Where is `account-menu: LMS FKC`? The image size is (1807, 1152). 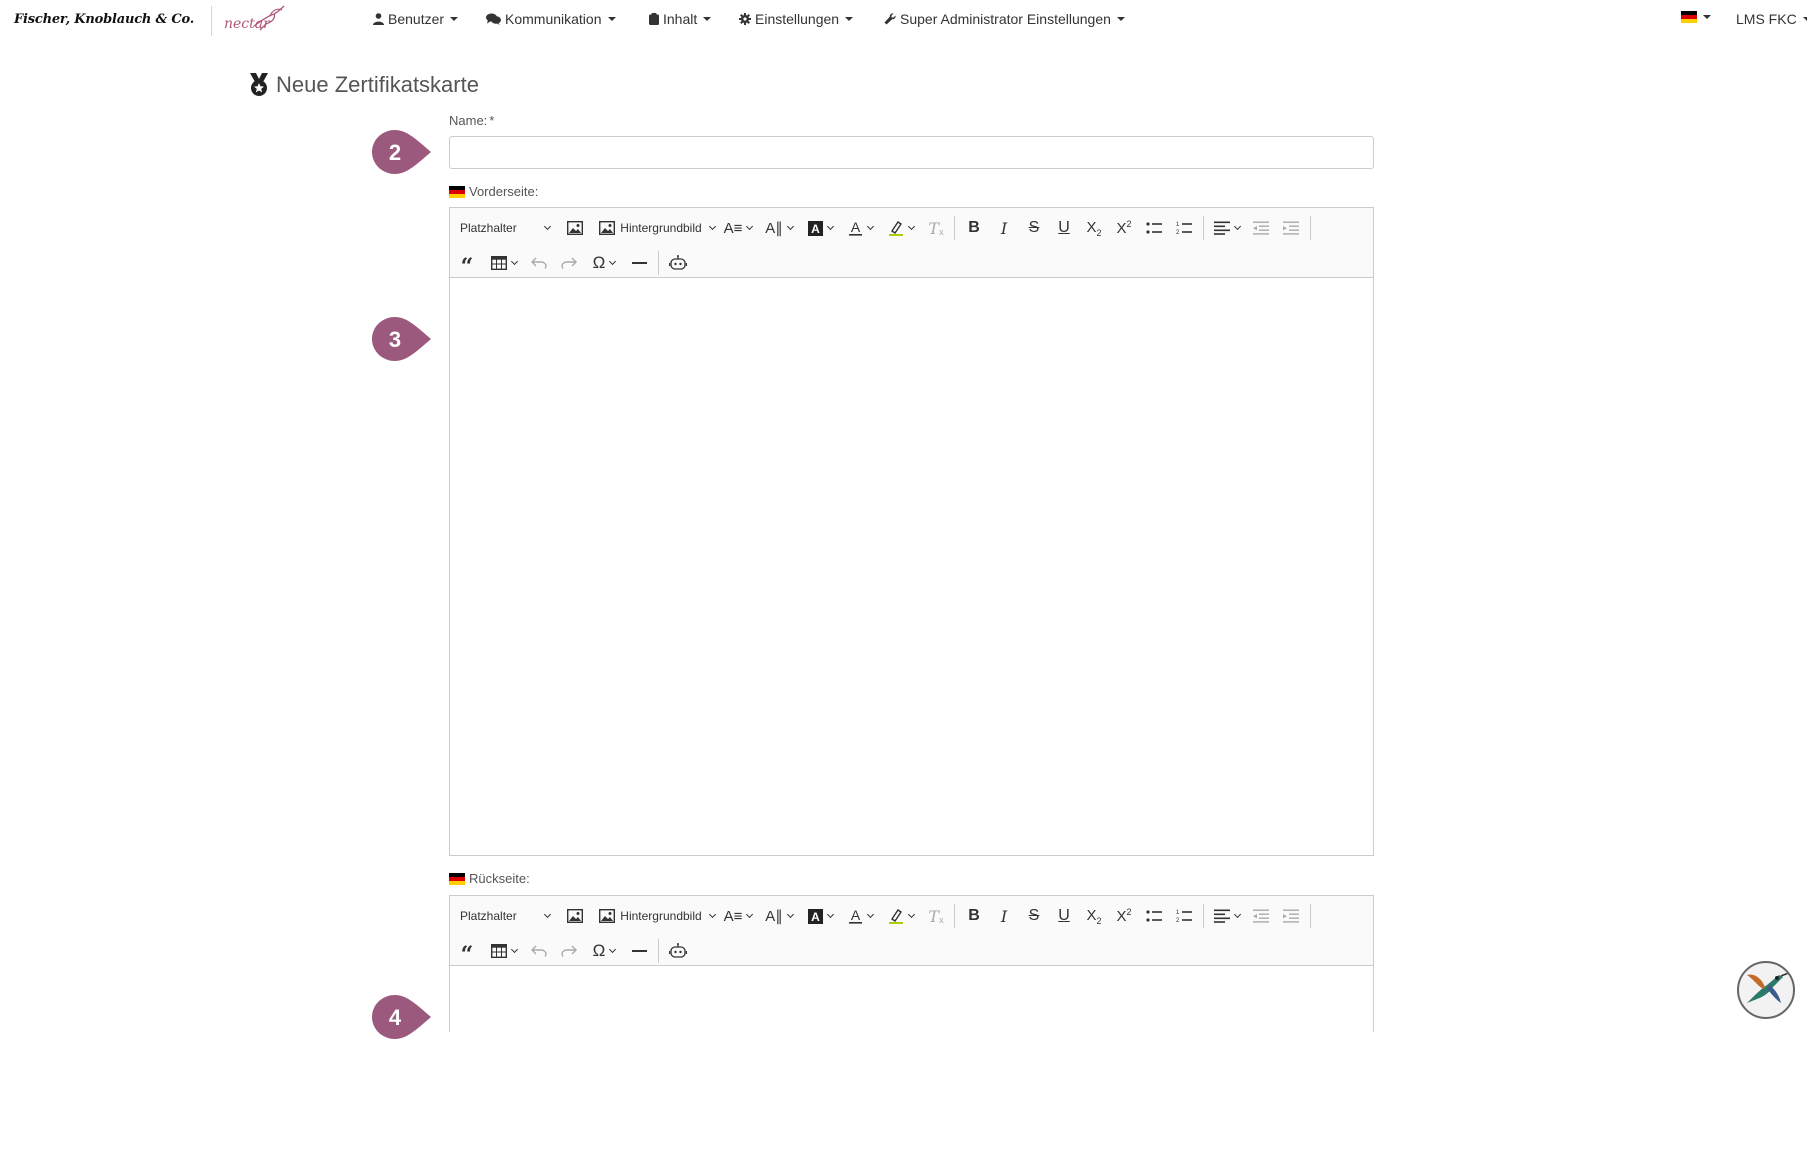 account-menu: LMS FKC is located at coordinates (1771, 19).